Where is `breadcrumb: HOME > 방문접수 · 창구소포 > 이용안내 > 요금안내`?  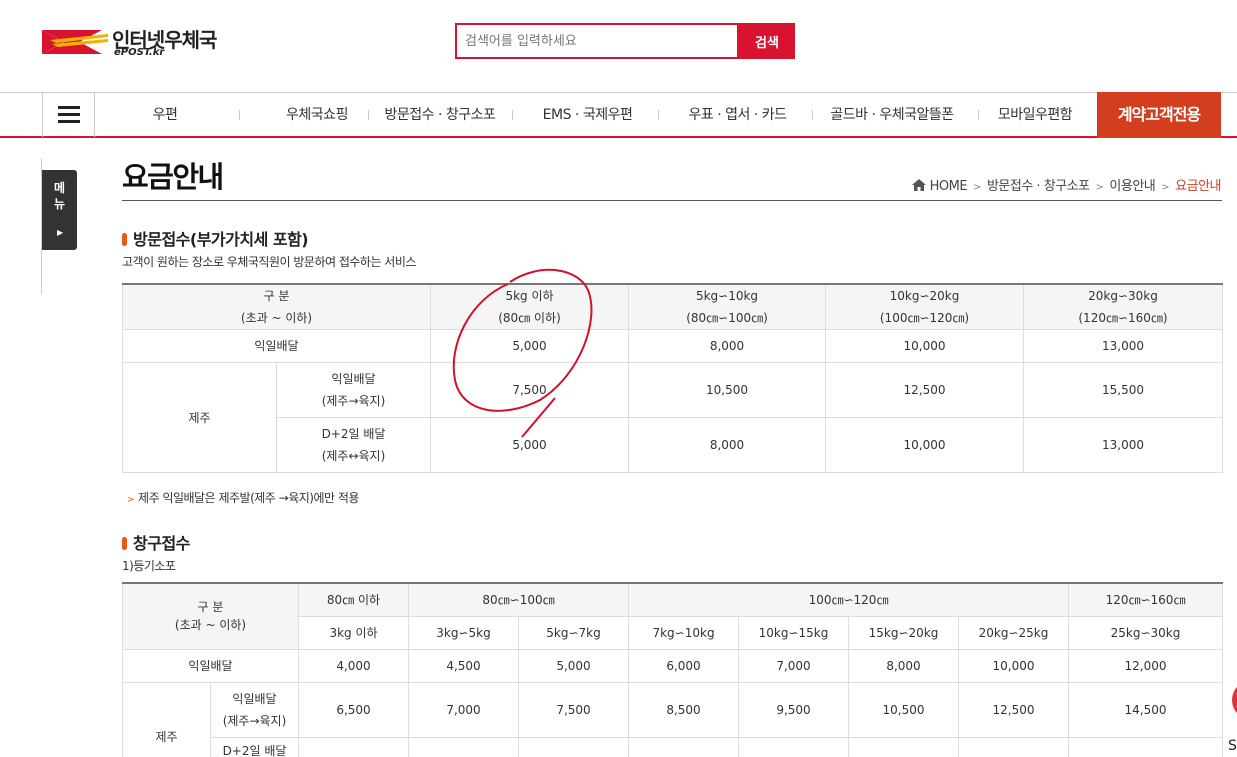 breadcrumb: HOME > 방문접수 · 창구소포 > 이용안내 > 요금안내 is located at coordinates (1066, 184).